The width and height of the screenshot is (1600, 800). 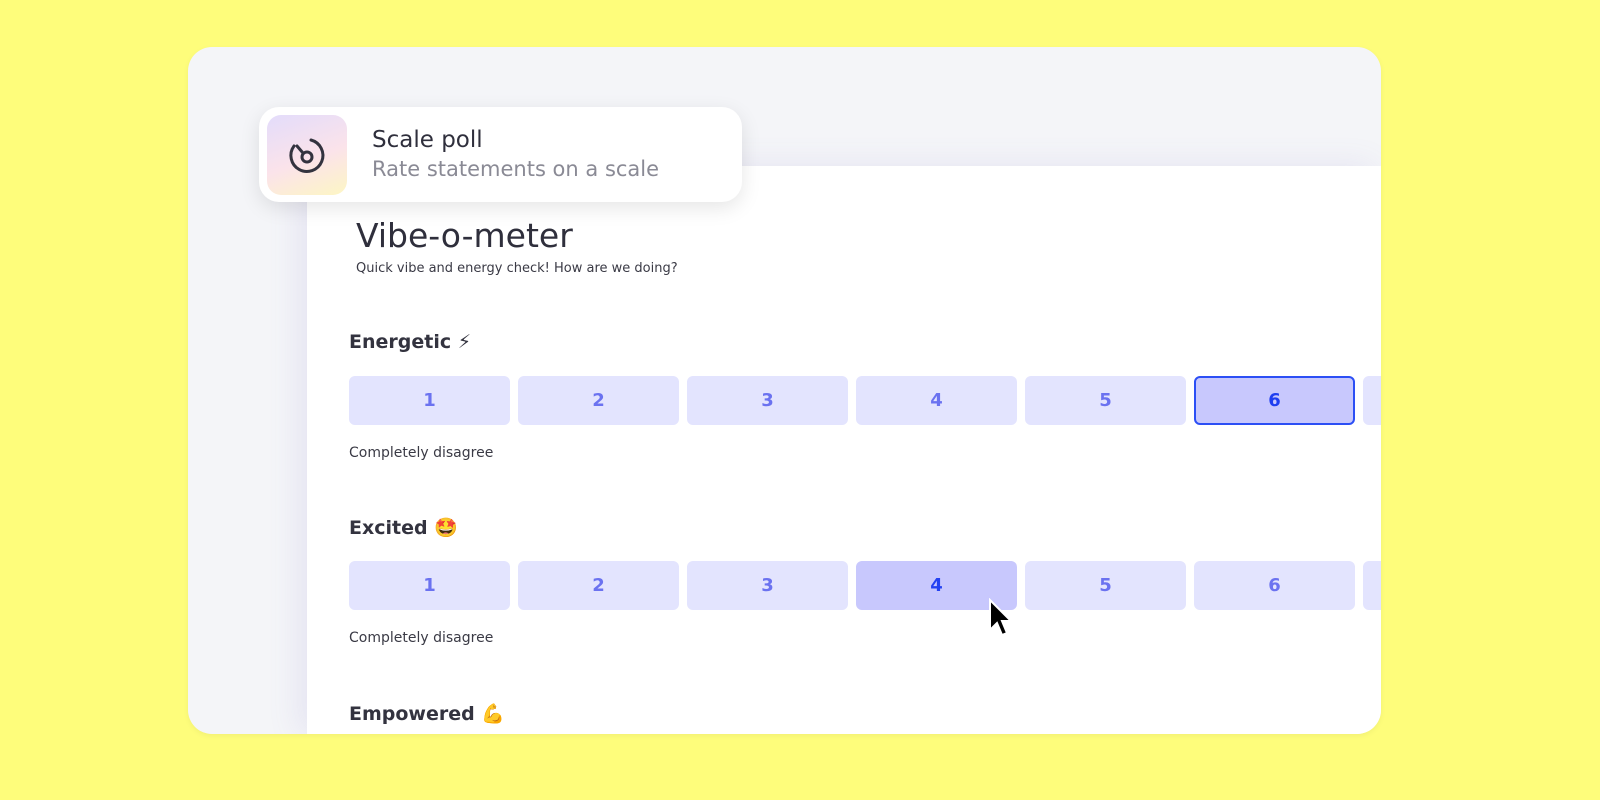 What do you see at coordinates (1274, 400) in the screenshot?
I see `scale-option-selected: 6` at bounding box center [1274, 400].